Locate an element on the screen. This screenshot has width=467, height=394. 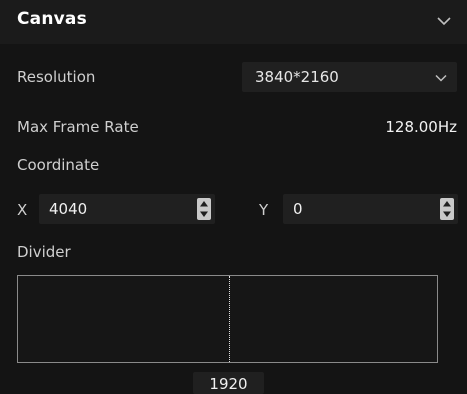
panel-header: Canvas is located at coordinates (233, 22).